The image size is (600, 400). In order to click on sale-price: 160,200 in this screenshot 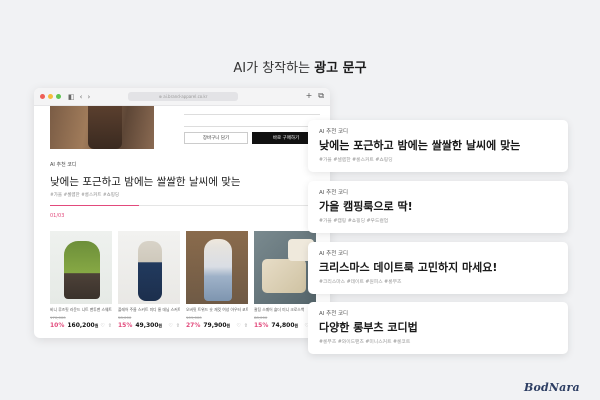, I will do `click(81, 325)`.